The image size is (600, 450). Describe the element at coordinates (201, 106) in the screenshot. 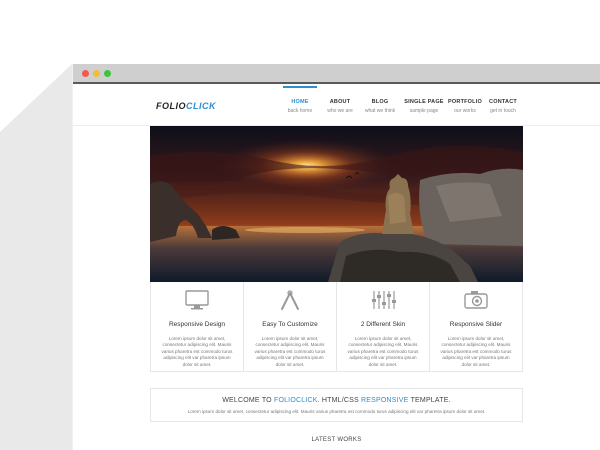

I see `logo-part-2: CLICK` at that location.